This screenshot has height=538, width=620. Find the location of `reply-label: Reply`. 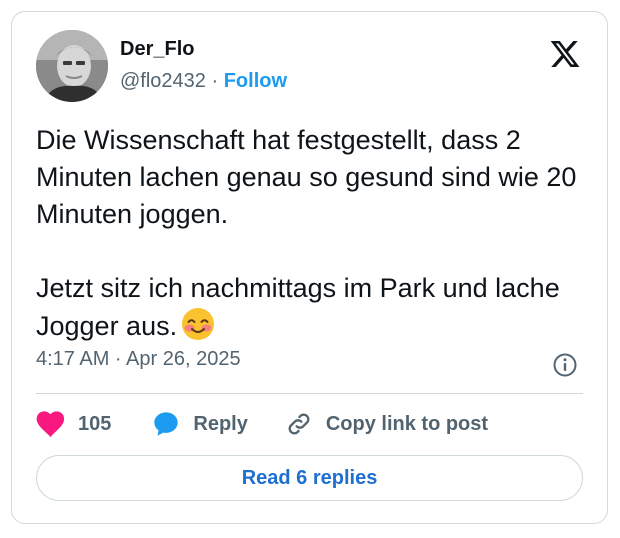

reply-label: Reply is located at coordinates (220, 423).